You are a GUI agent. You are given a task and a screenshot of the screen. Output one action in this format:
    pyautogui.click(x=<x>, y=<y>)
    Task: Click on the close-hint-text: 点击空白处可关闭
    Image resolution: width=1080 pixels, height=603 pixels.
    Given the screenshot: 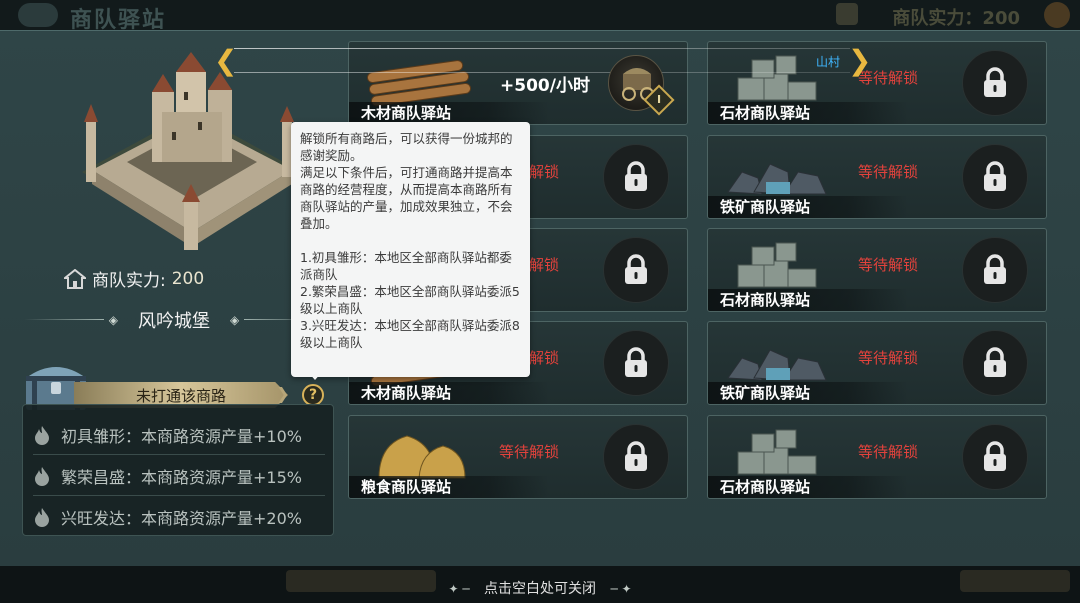 What is the action you would take?
    pyautogui.click(x=540, y=589)
    